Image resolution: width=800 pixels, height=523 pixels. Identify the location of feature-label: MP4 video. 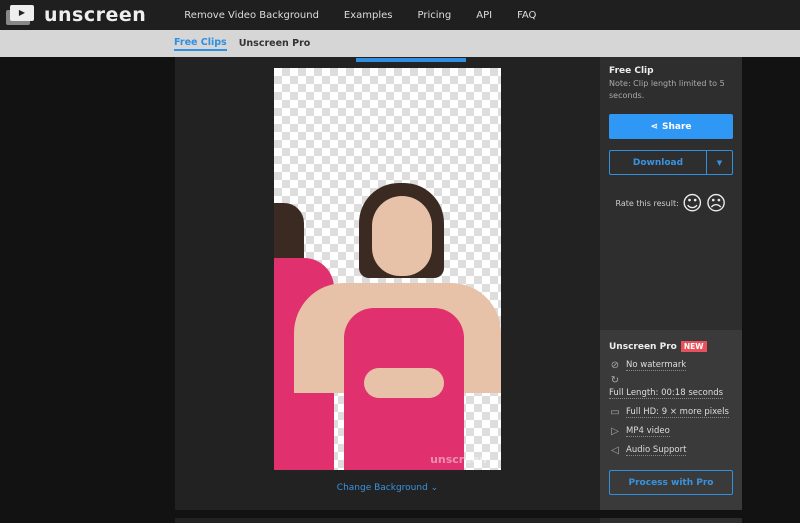
(648, 431).